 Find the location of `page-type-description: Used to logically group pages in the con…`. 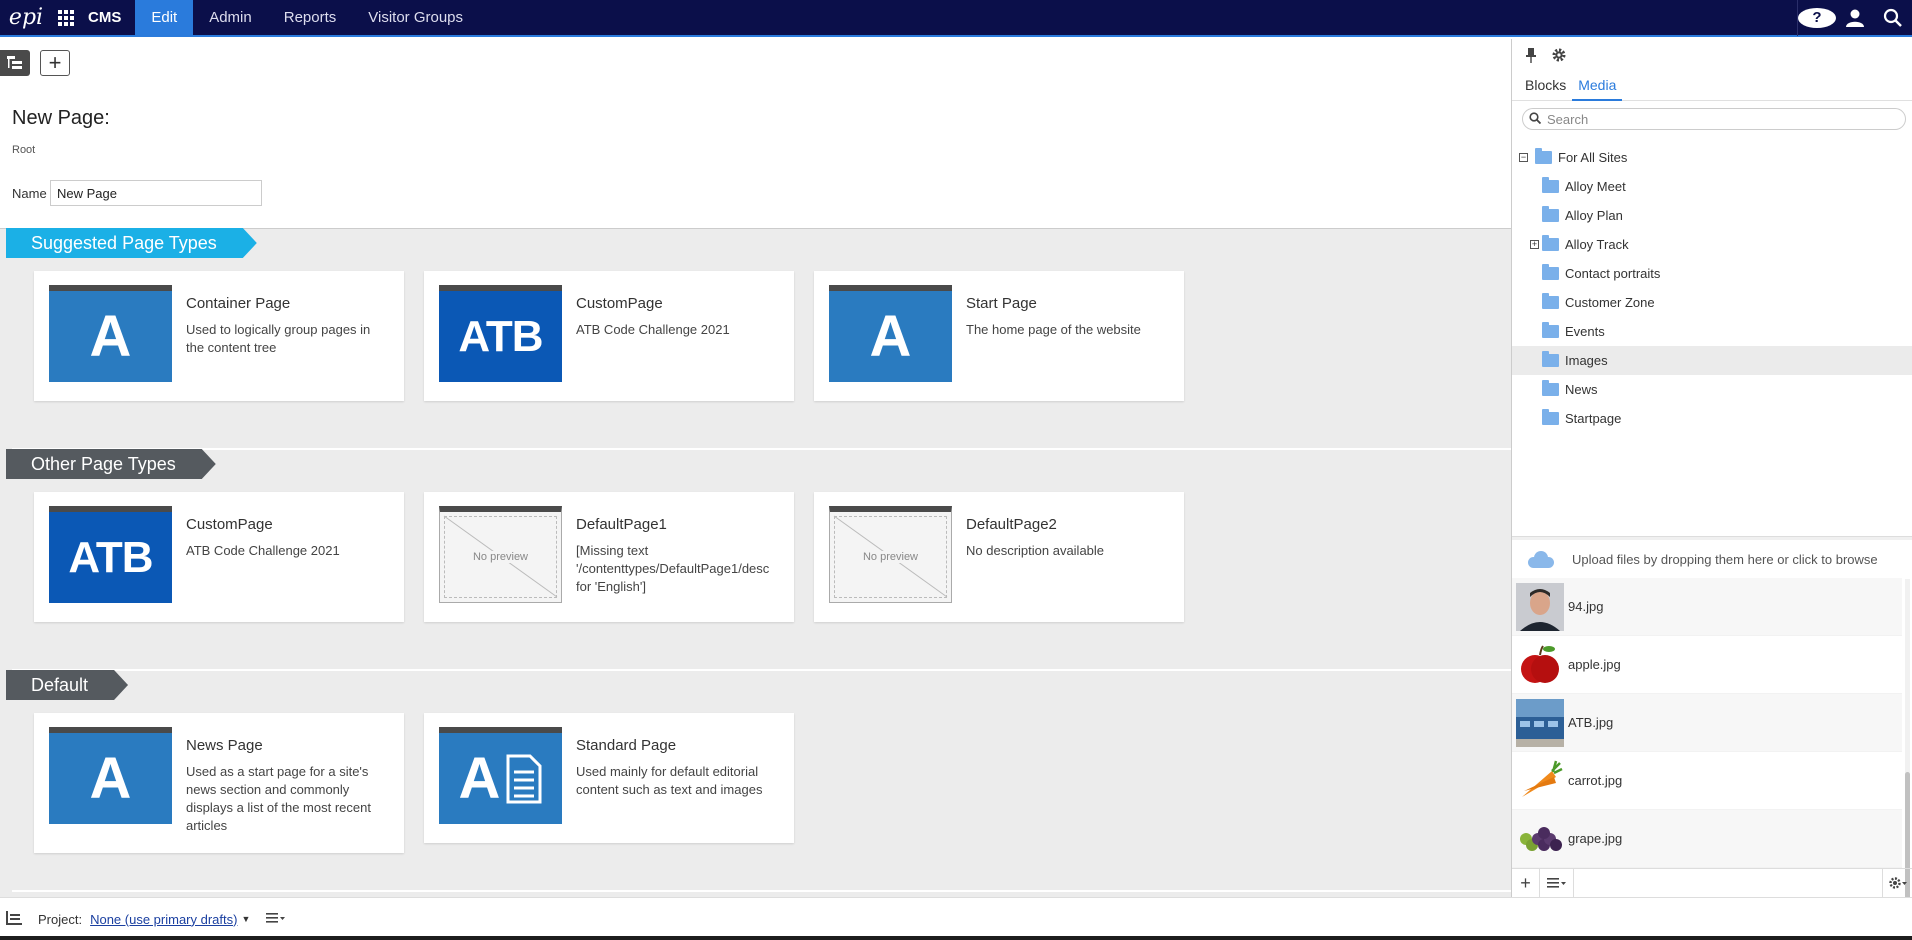

page-type-description: Used to logically group pages in the con… is located at coordinates (278, 338).